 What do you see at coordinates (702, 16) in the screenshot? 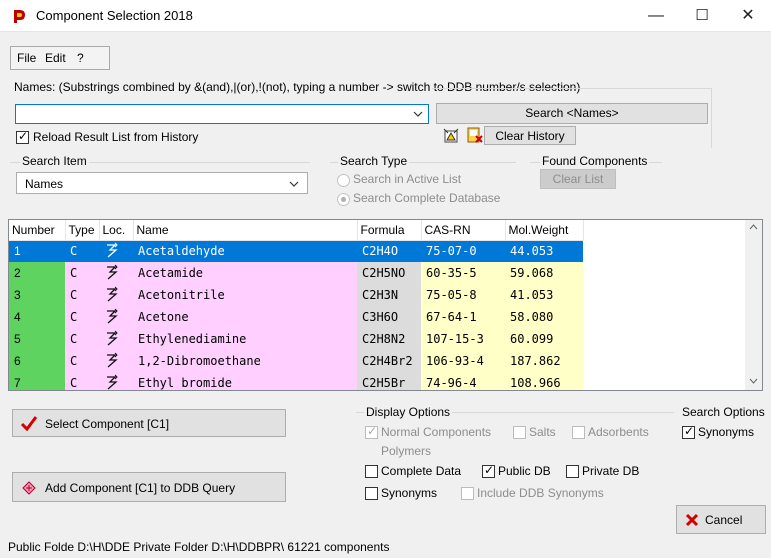
I see `maximize-button: ☐` at bounding box center [702, 16].